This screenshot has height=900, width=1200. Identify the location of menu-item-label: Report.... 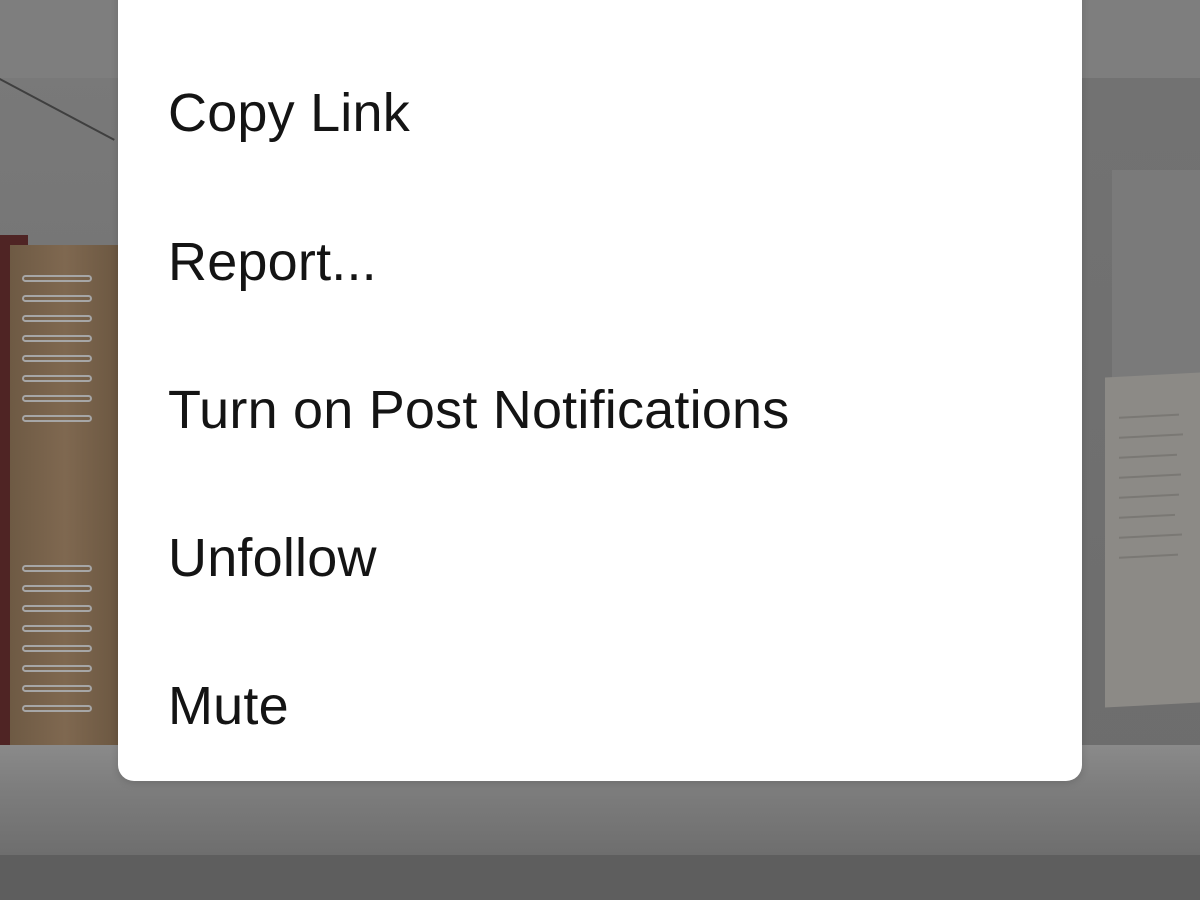
(272, 262).